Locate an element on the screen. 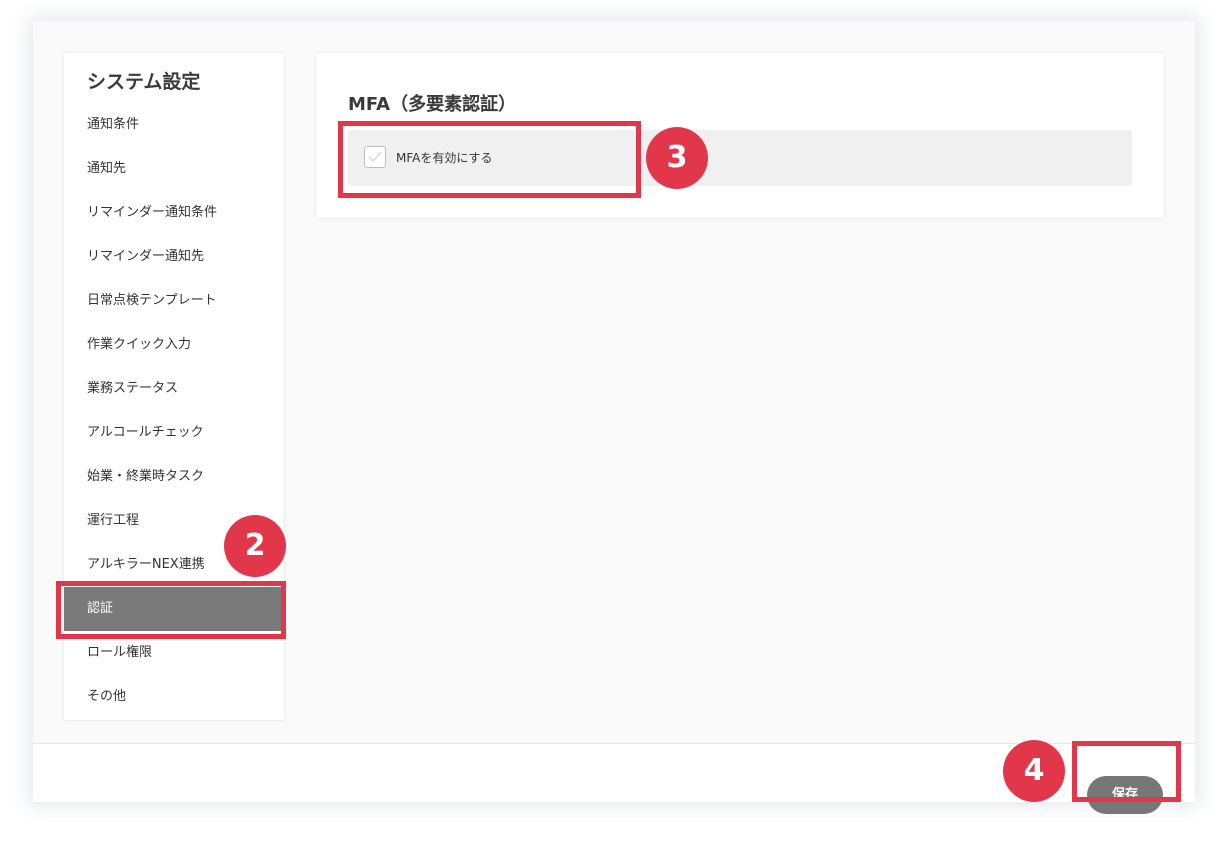  sidebar-item-notification-destinations: 通知先 is located at coordinates (174, 169).